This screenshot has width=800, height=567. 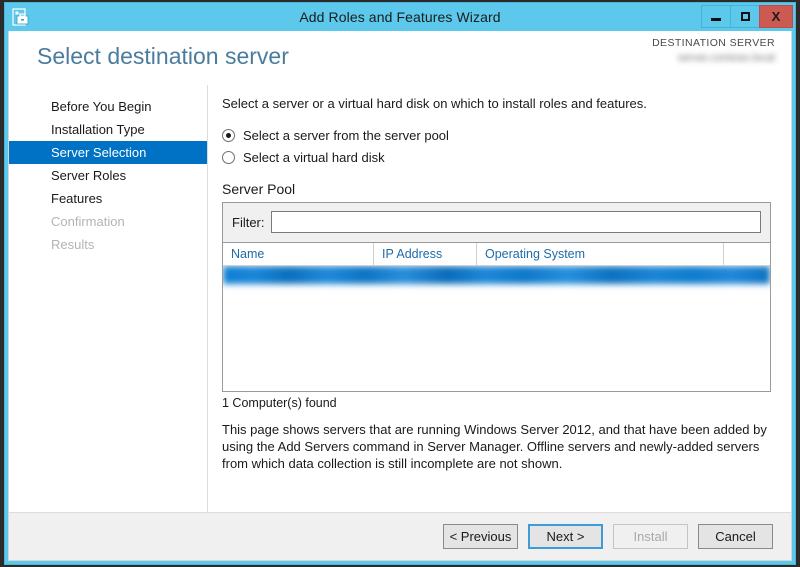 What do you see at coordinates (108, 198) in the screenshot?
I see `sidebar-item-features: Features` at bounding box center [108, 198].